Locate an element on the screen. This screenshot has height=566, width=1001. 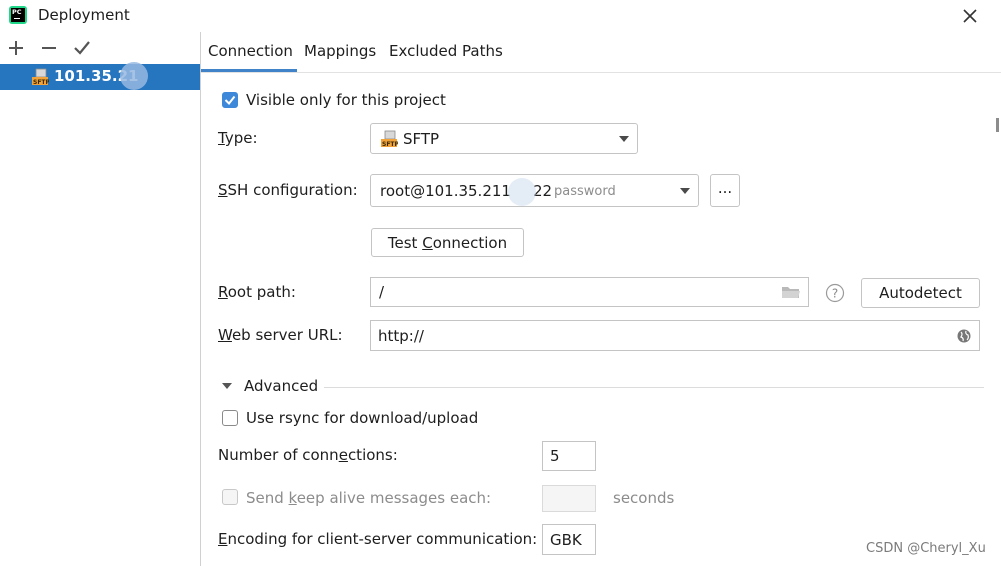
web-server-url-label: Web server URL: is located at coordinates (280, 335).